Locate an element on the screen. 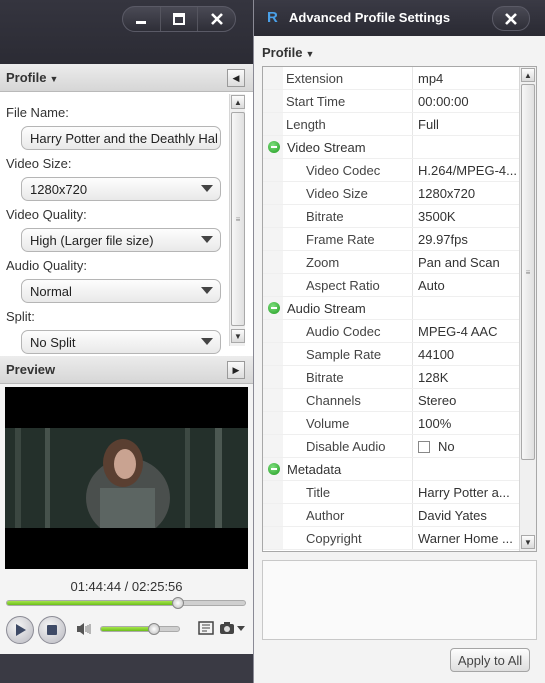 This screenshot has height=683, width=545. setting-value: 44100 is located at coordinates (468, 354).